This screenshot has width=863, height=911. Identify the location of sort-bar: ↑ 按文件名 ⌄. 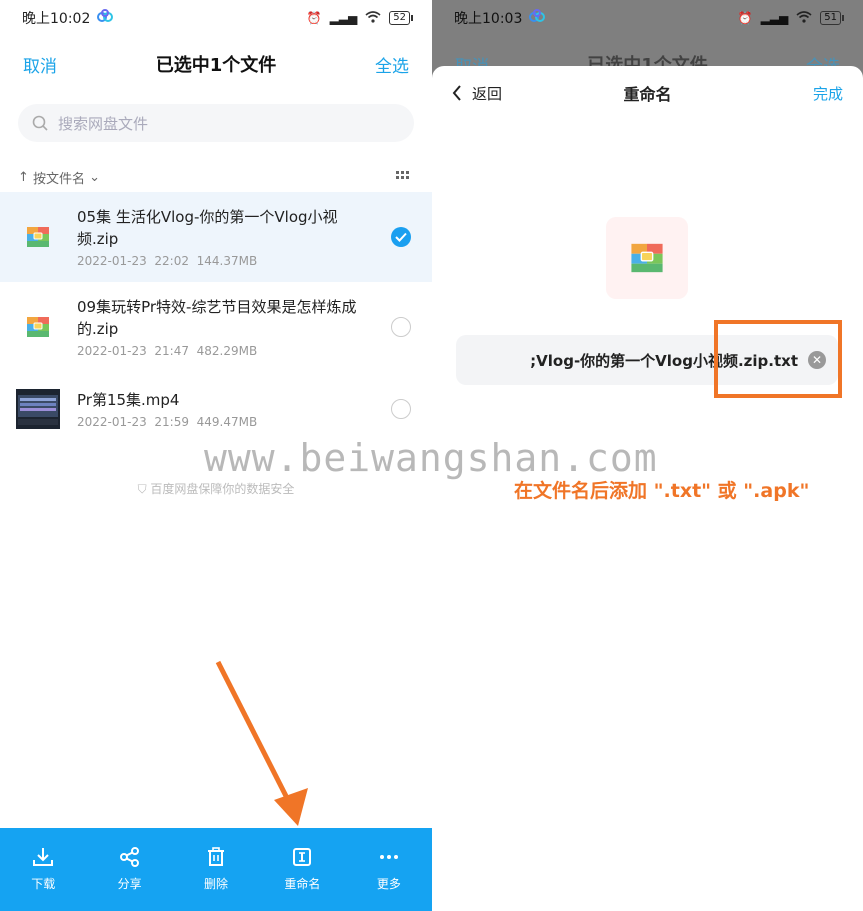
(214, 177).